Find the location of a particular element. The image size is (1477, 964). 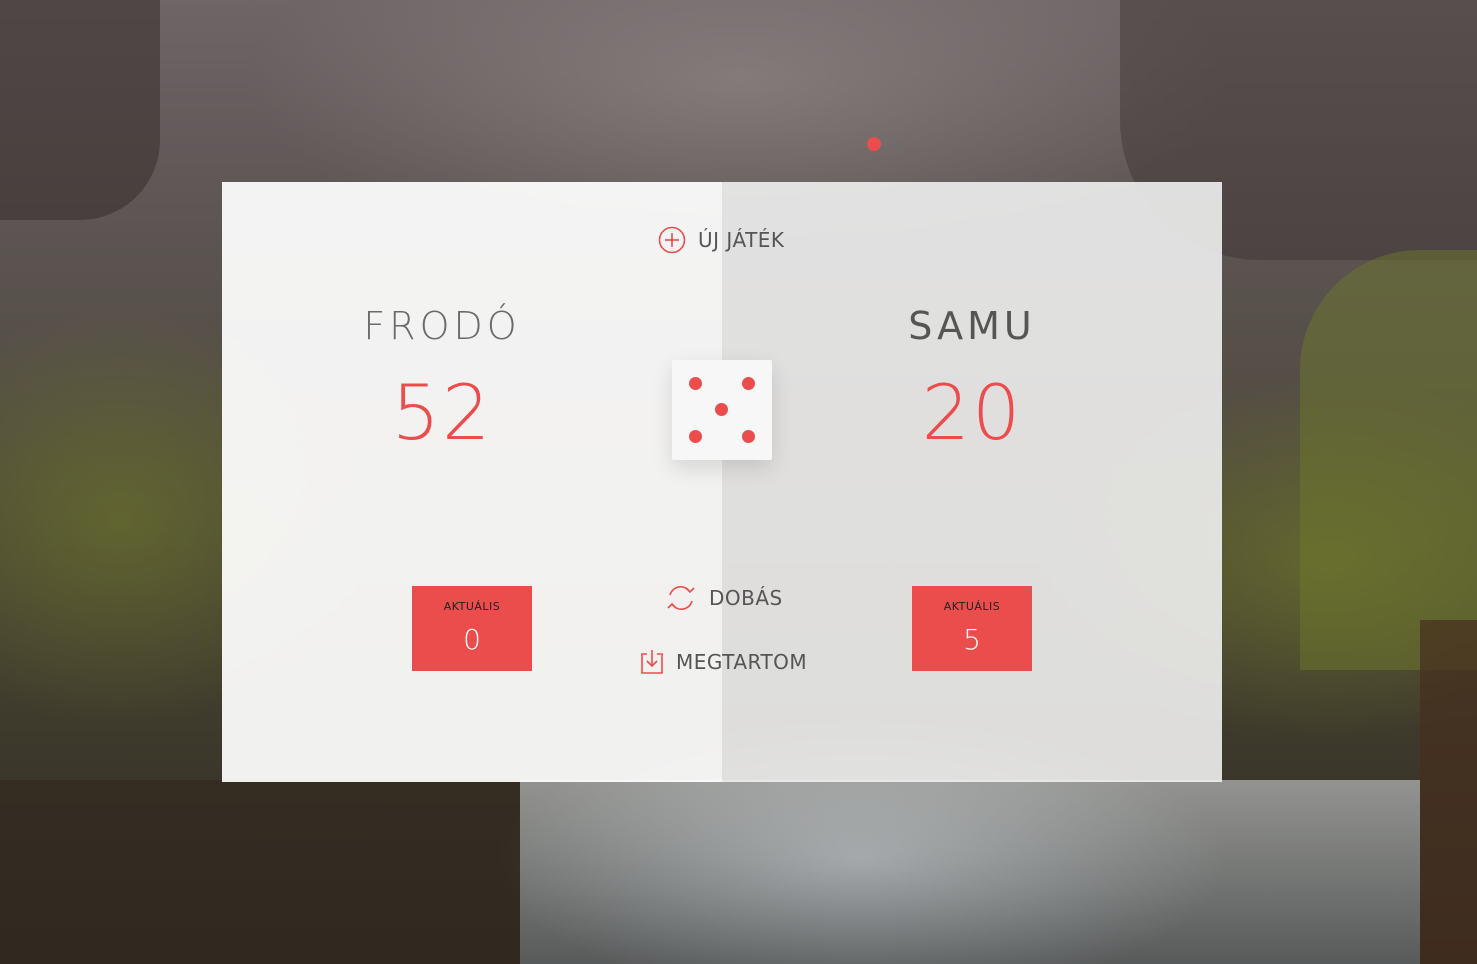

player-1-name: SAMU is located at coordinates (972, 326).